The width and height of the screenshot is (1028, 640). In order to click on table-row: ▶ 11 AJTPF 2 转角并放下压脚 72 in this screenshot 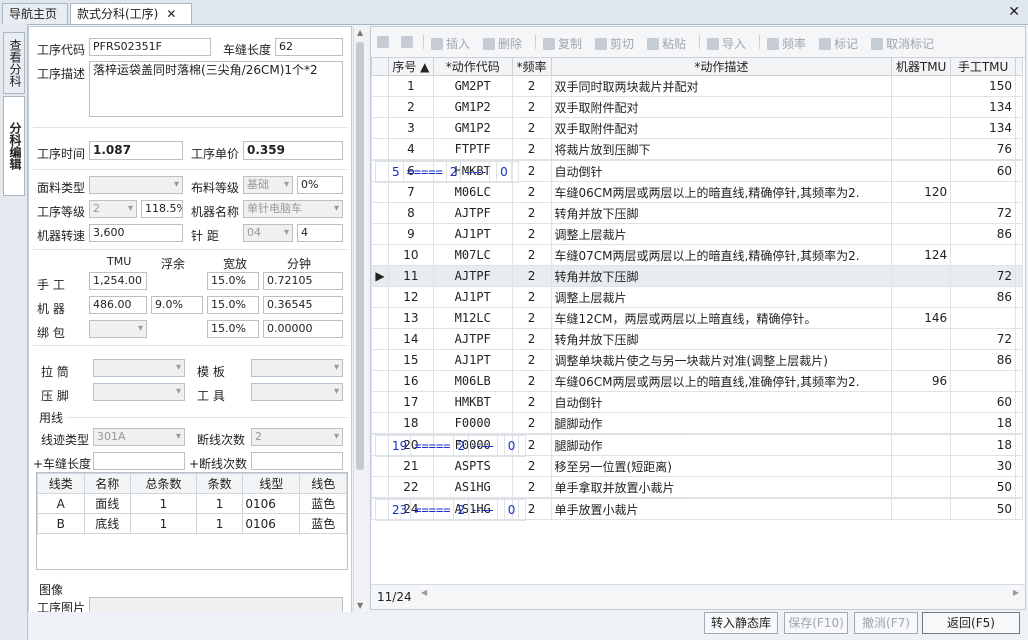, I will do `click(697, 276)`.